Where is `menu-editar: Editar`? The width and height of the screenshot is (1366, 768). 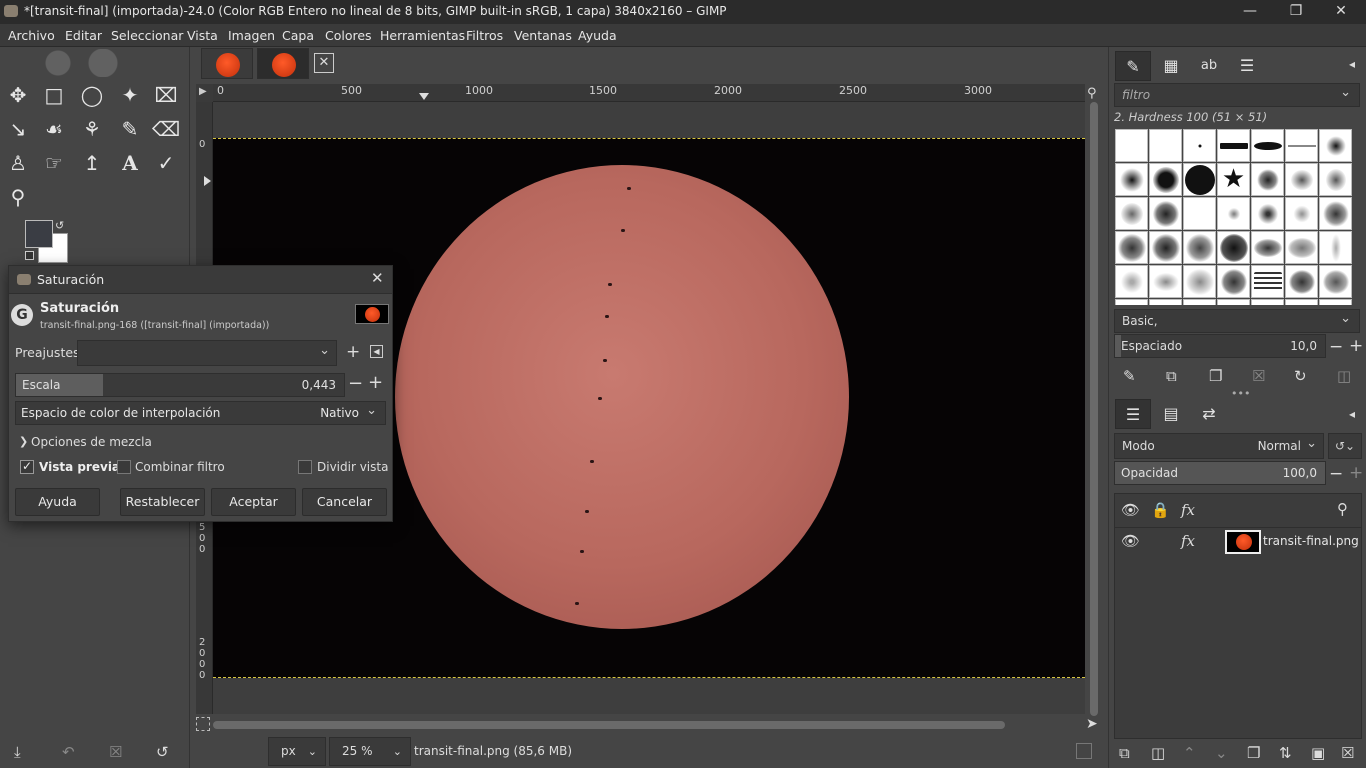 menu-editar: Editar is located at coordinates (83, 35).